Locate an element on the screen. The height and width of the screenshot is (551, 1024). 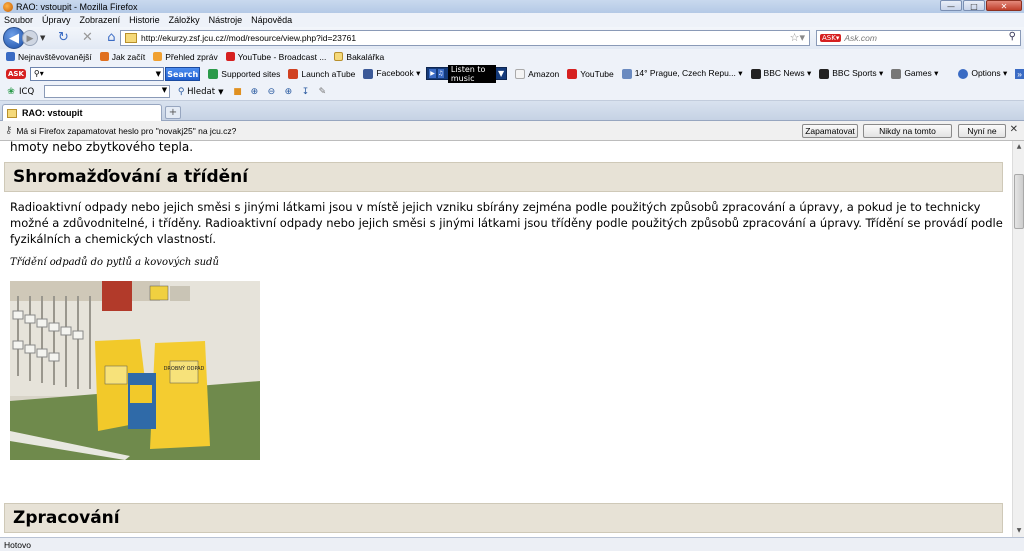
ask-engine-icon: ASK▾ is located at coordinates (831, 38).